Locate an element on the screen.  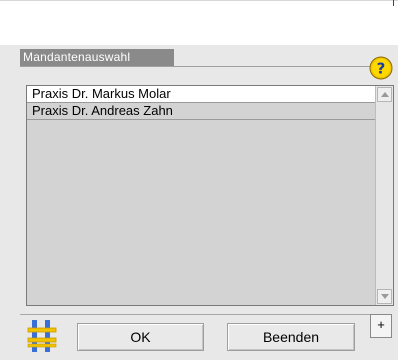
bottom-divider is located at coordinates (198, 314).